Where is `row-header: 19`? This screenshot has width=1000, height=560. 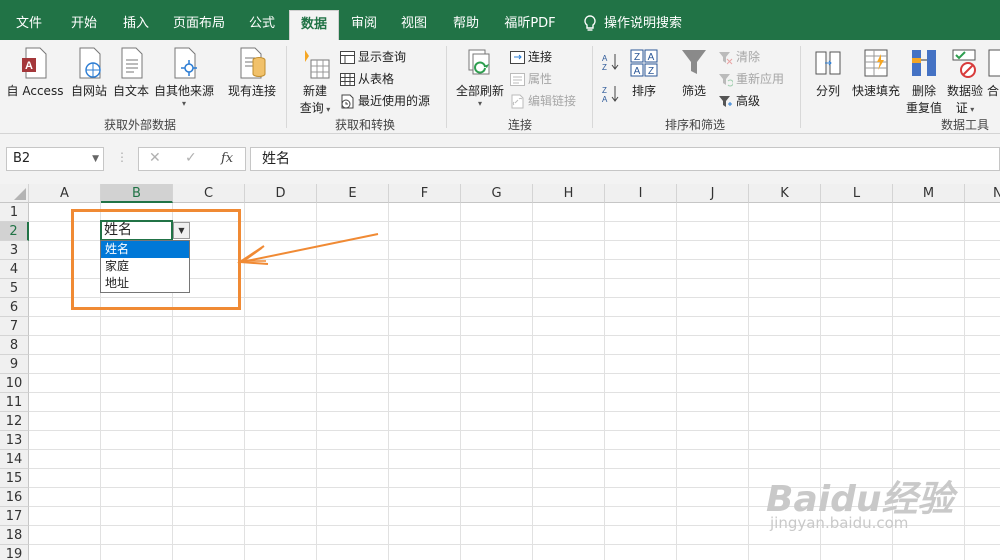
row-header: 19 is located at coordinates (14, 552).